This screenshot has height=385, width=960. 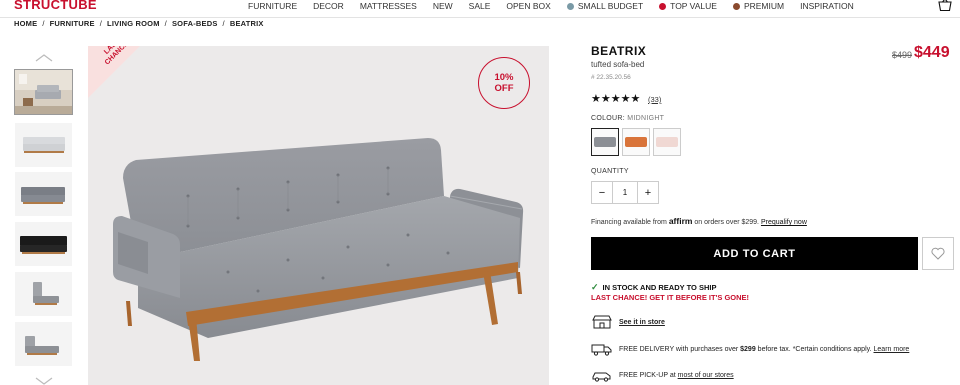 What do you see at coordinates (601, 350) in the screenshot?
I see `truck-icon` at bounding box center [601, 350].